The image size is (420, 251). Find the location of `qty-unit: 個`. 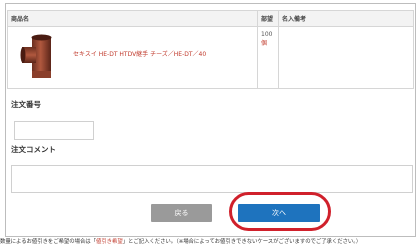

qty-unit: 個 is located at coordinates (264, 43).